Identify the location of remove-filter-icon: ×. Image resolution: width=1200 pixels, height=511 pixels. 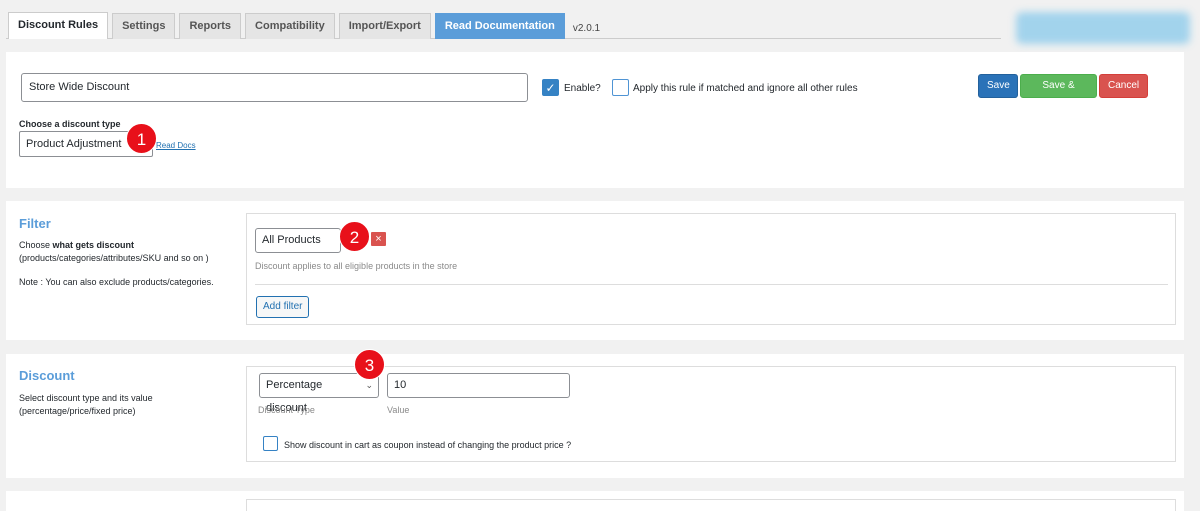
(378, 239).